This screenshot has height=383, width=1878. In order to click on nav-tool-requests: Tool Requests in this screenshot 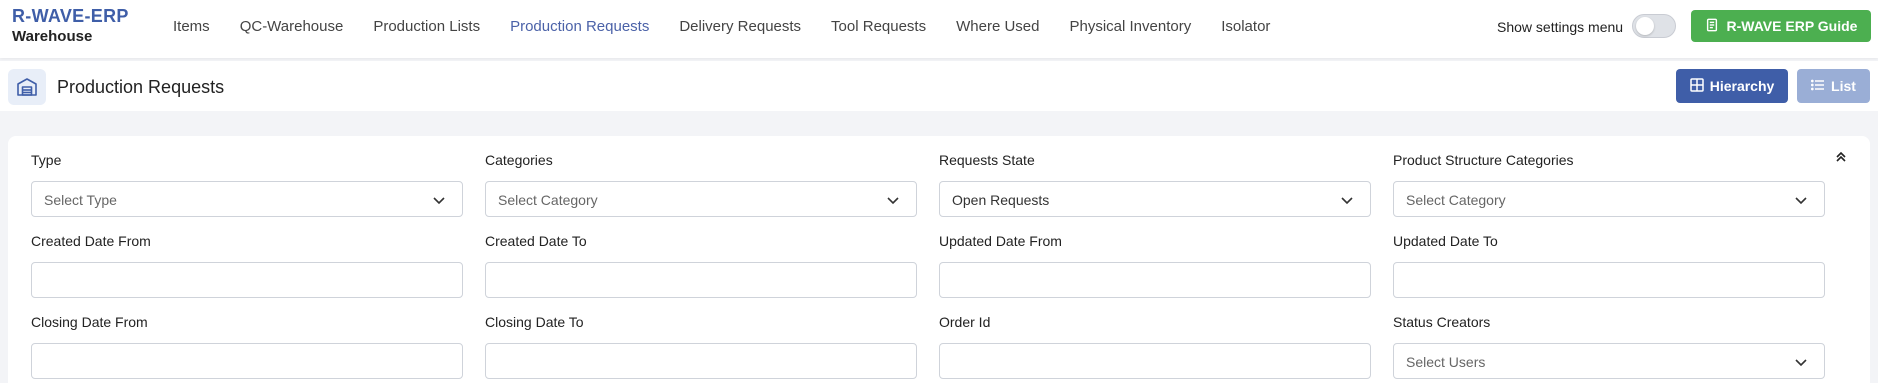, I will do `click(878, 27)`.